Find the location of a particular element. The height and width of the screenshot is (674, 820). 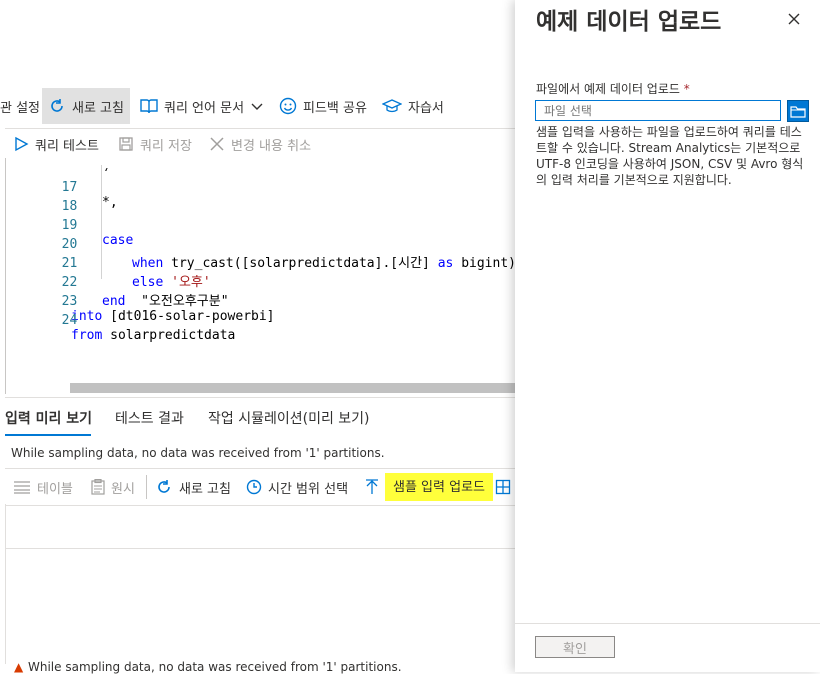

code-line-21: 21 else '오후' is located at coordinates (136, 273).